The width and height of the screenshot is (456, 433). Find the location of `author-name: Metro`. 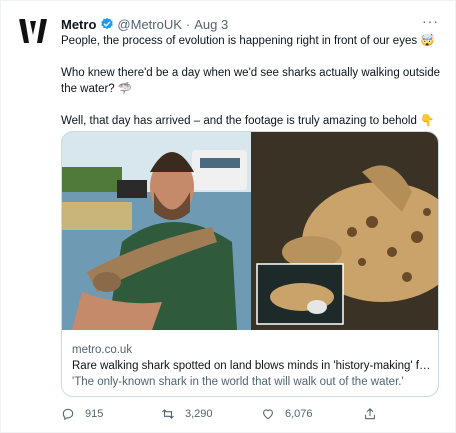

author-name: Metro is located at coordinates (78, 24).